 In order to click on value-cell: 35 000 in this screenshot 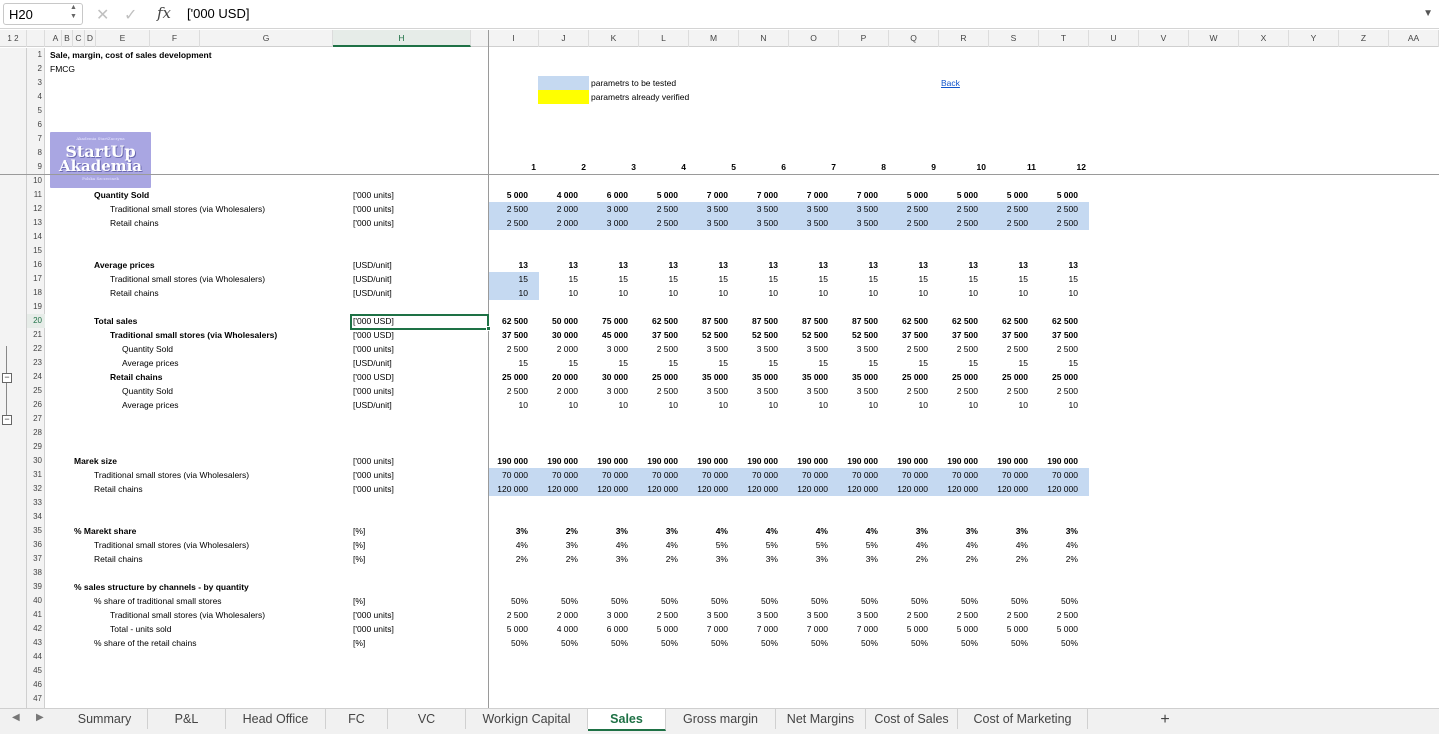, I will do `click(864, 377)`.